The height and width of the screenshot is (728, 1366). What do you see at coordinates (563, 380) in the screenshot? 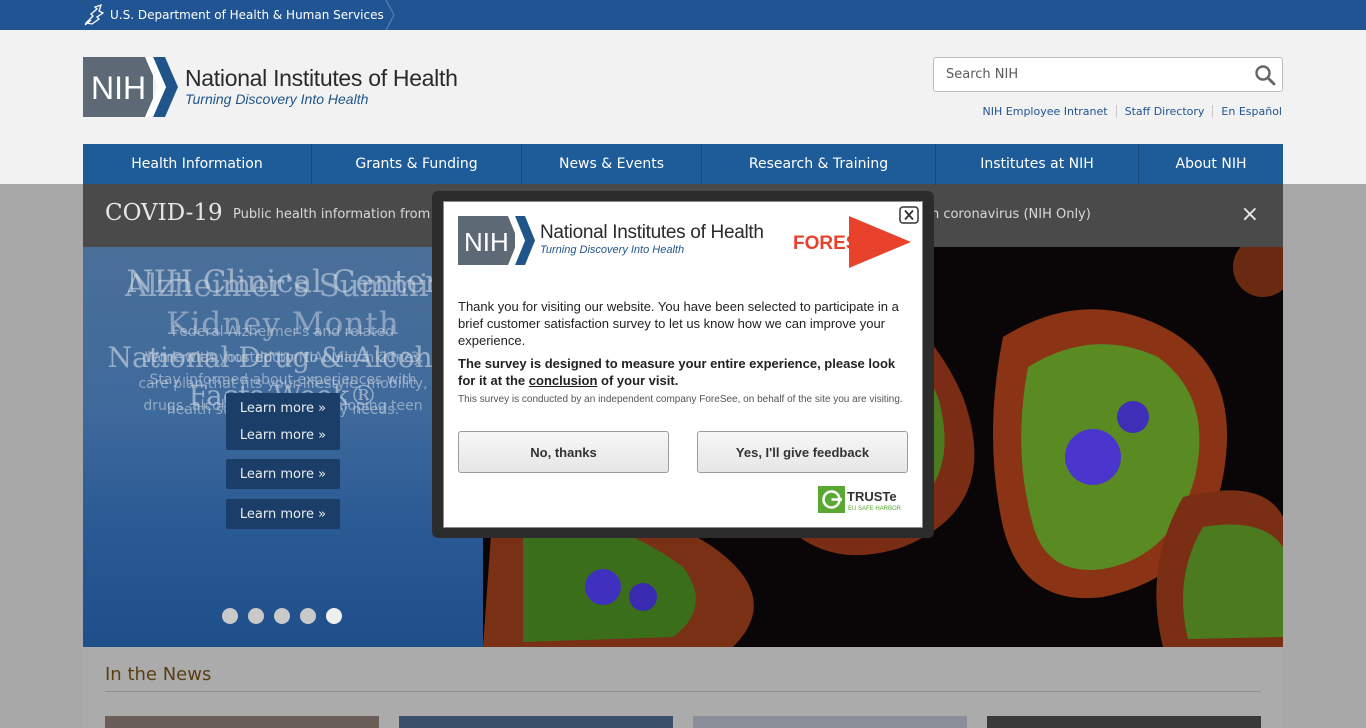
I see `conclusion-emphasis: conclusion` at bounding box center [563, 380].